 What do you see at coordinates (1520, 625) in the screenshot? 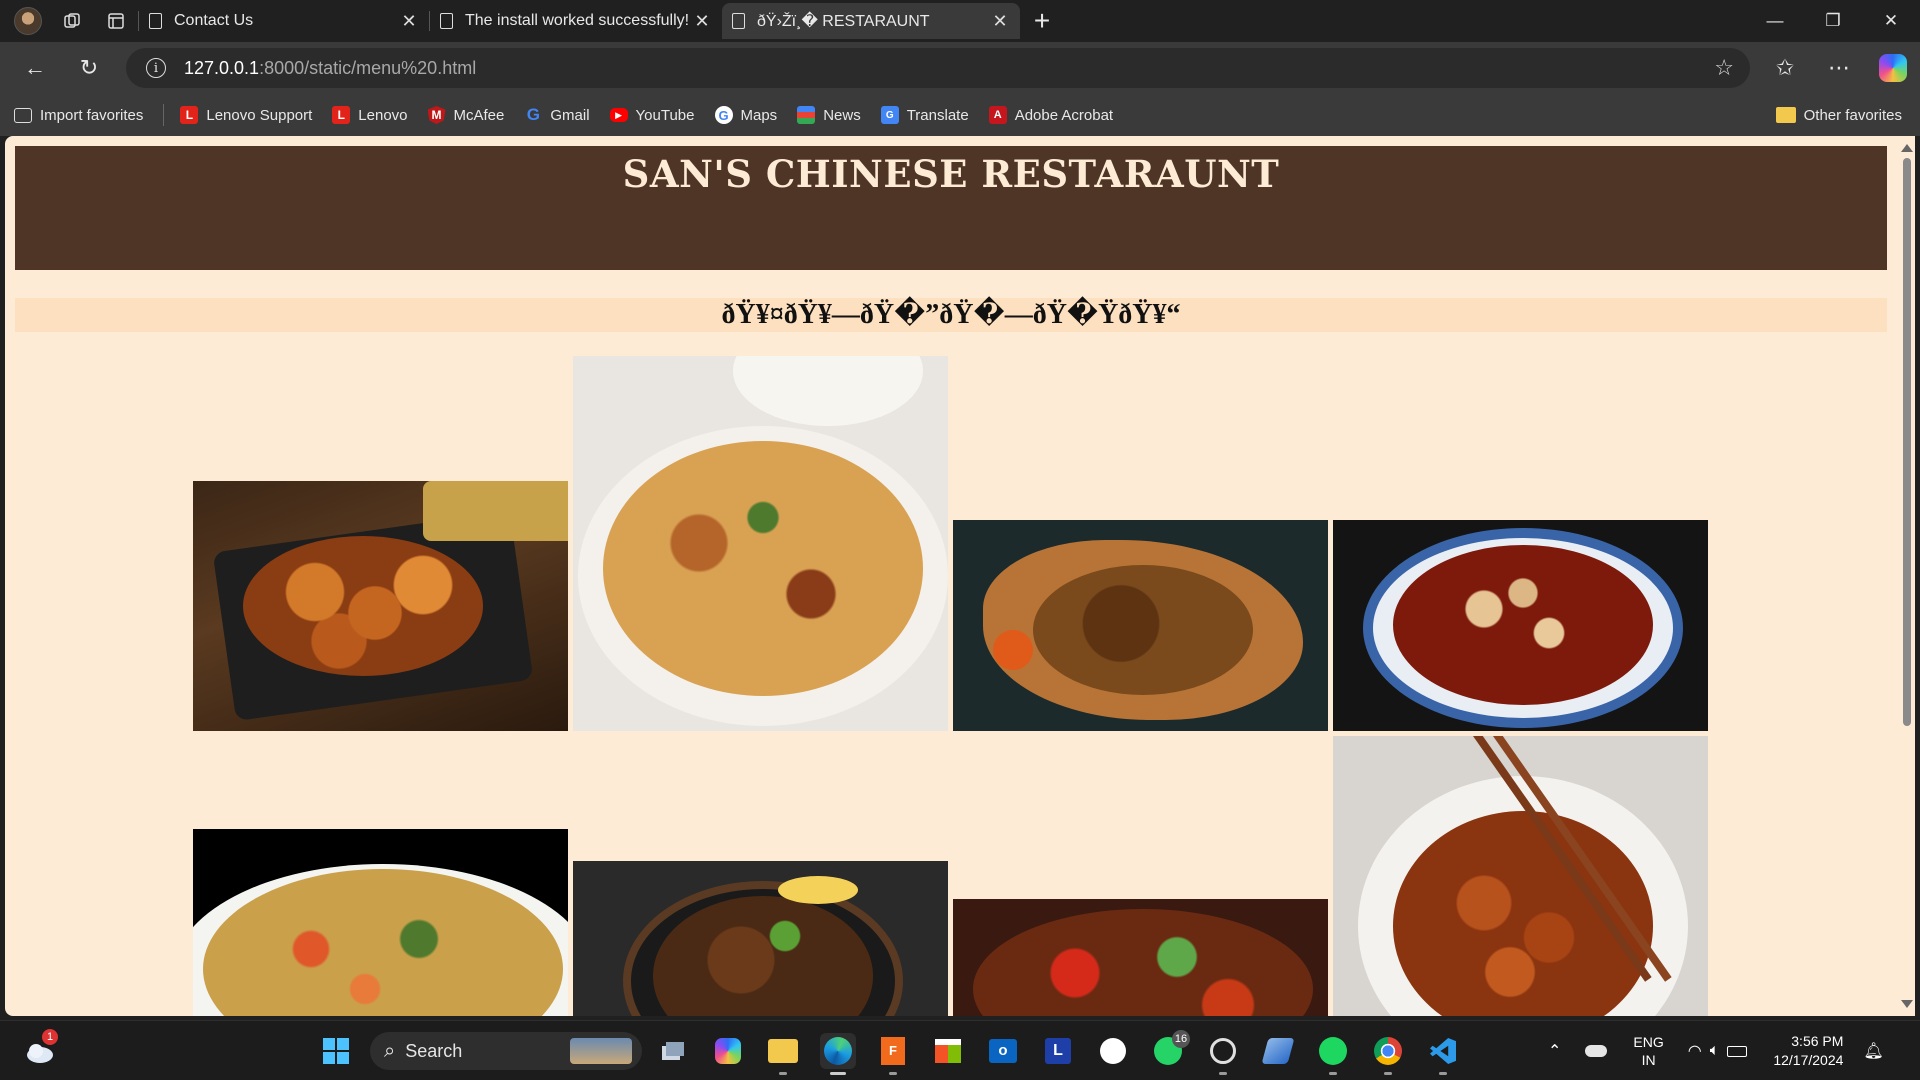
I see `mapo-tofu-dish` at bounding box center [1520, 625].